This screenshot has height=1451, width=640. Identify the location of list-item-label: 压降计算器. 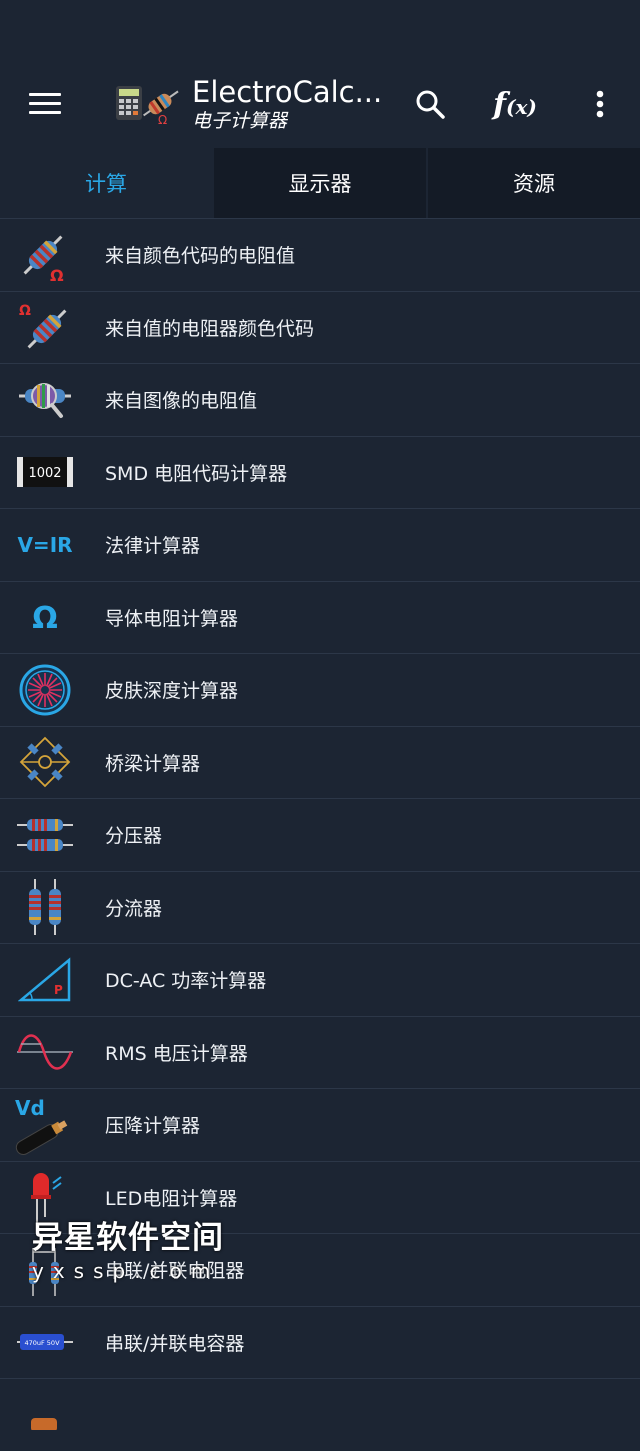
(153, 1126).